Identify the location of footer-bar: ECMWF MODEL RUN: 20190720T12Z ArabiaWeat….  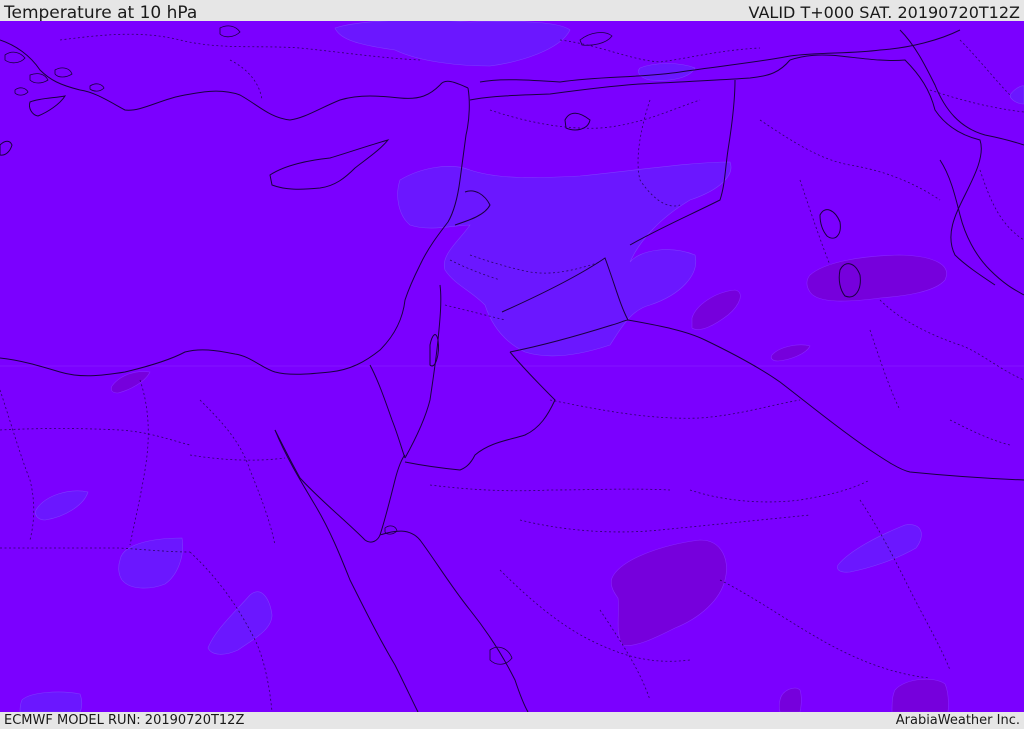
(512, 720).